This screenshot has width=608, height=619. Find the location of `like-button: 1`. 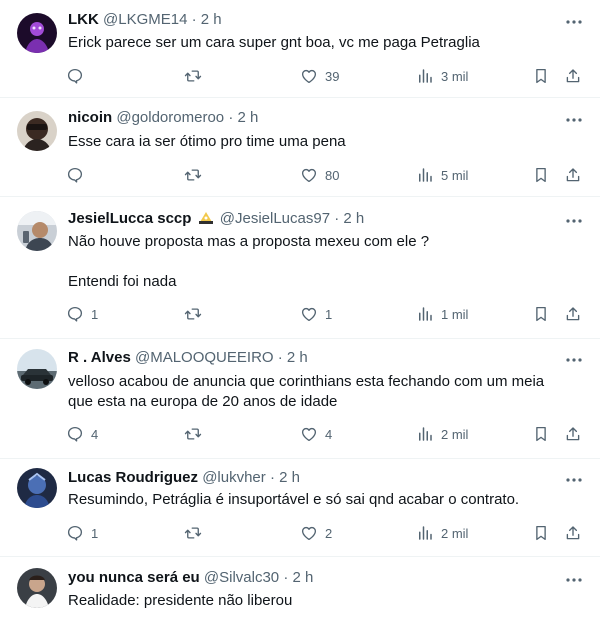

like-button: 1 is located at coordinates (316, 314).